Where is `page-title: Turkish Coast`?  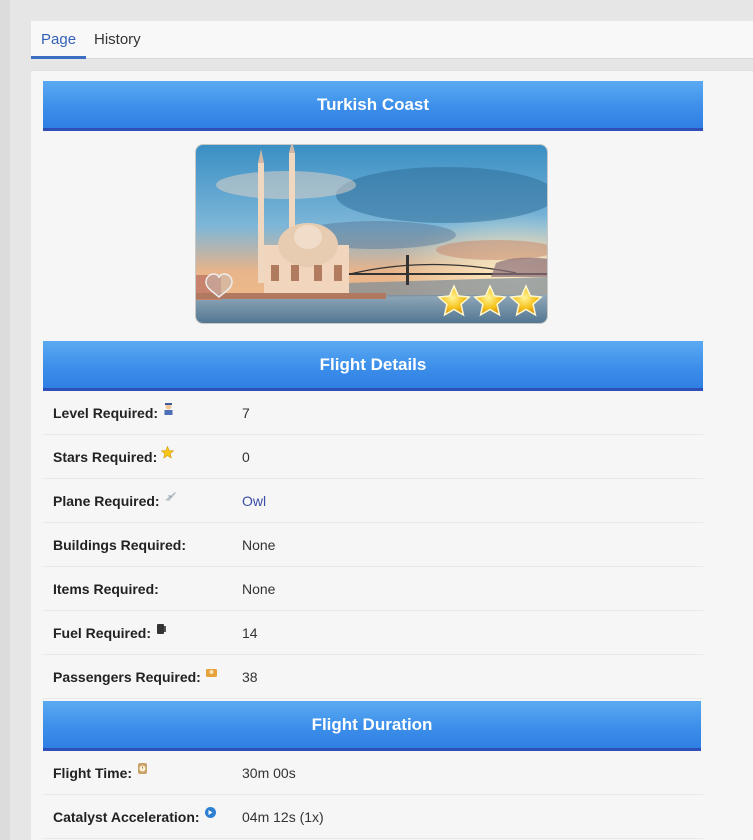
page-title: Turkish Coast is located at coordinates (373, 106).